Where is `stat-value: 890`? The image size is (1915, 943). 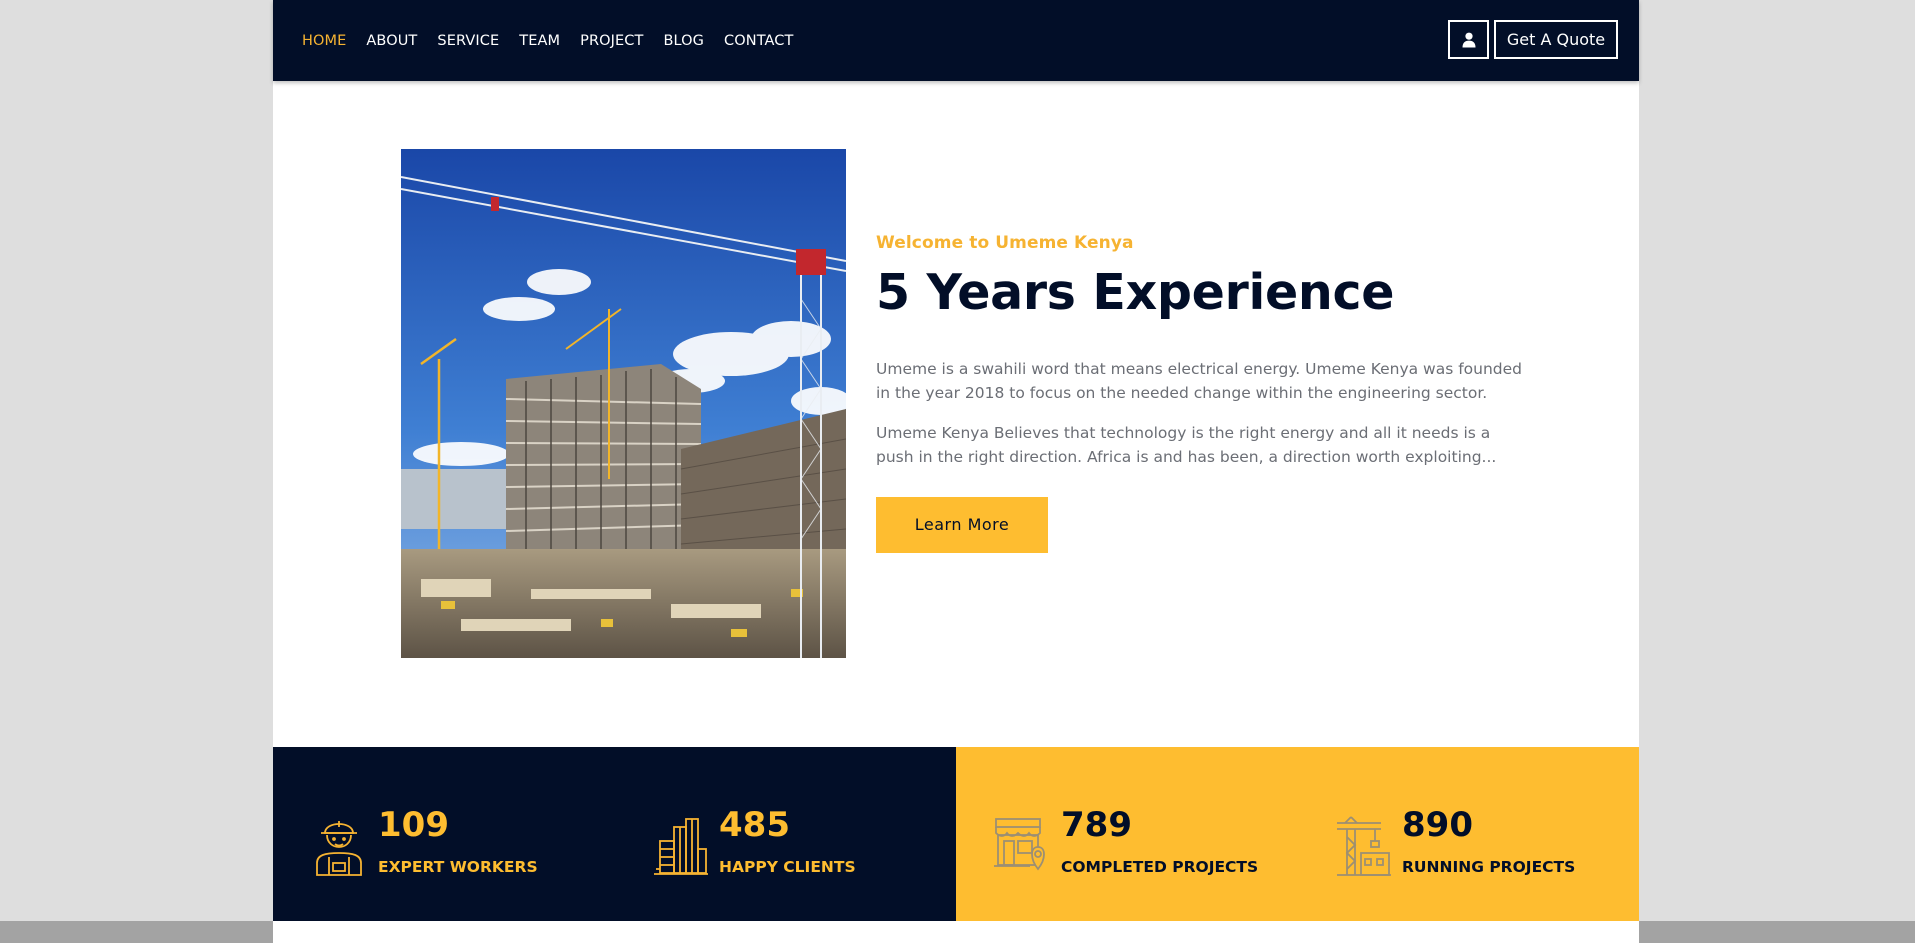 stat-value: 890 is located at coordinates (1437, 825).